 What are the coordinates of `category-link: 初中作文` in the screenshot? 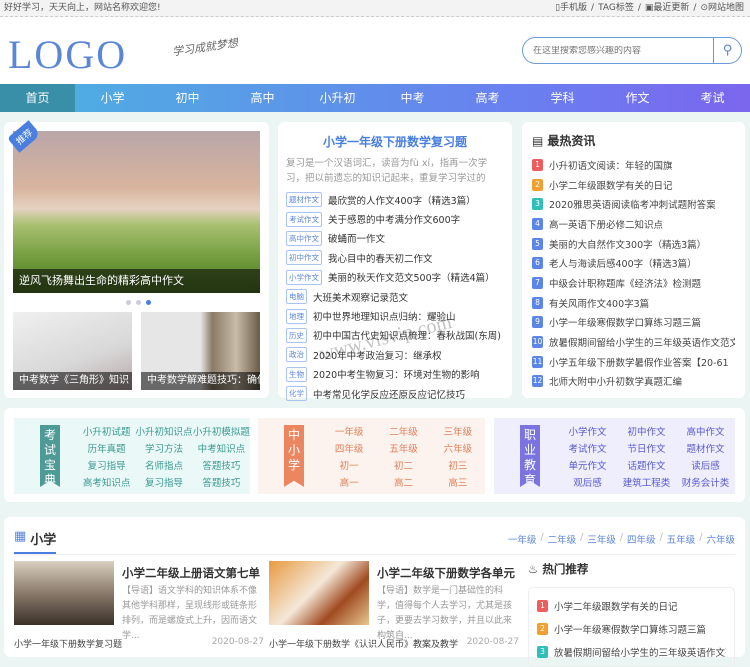 It's located at (646, 431).